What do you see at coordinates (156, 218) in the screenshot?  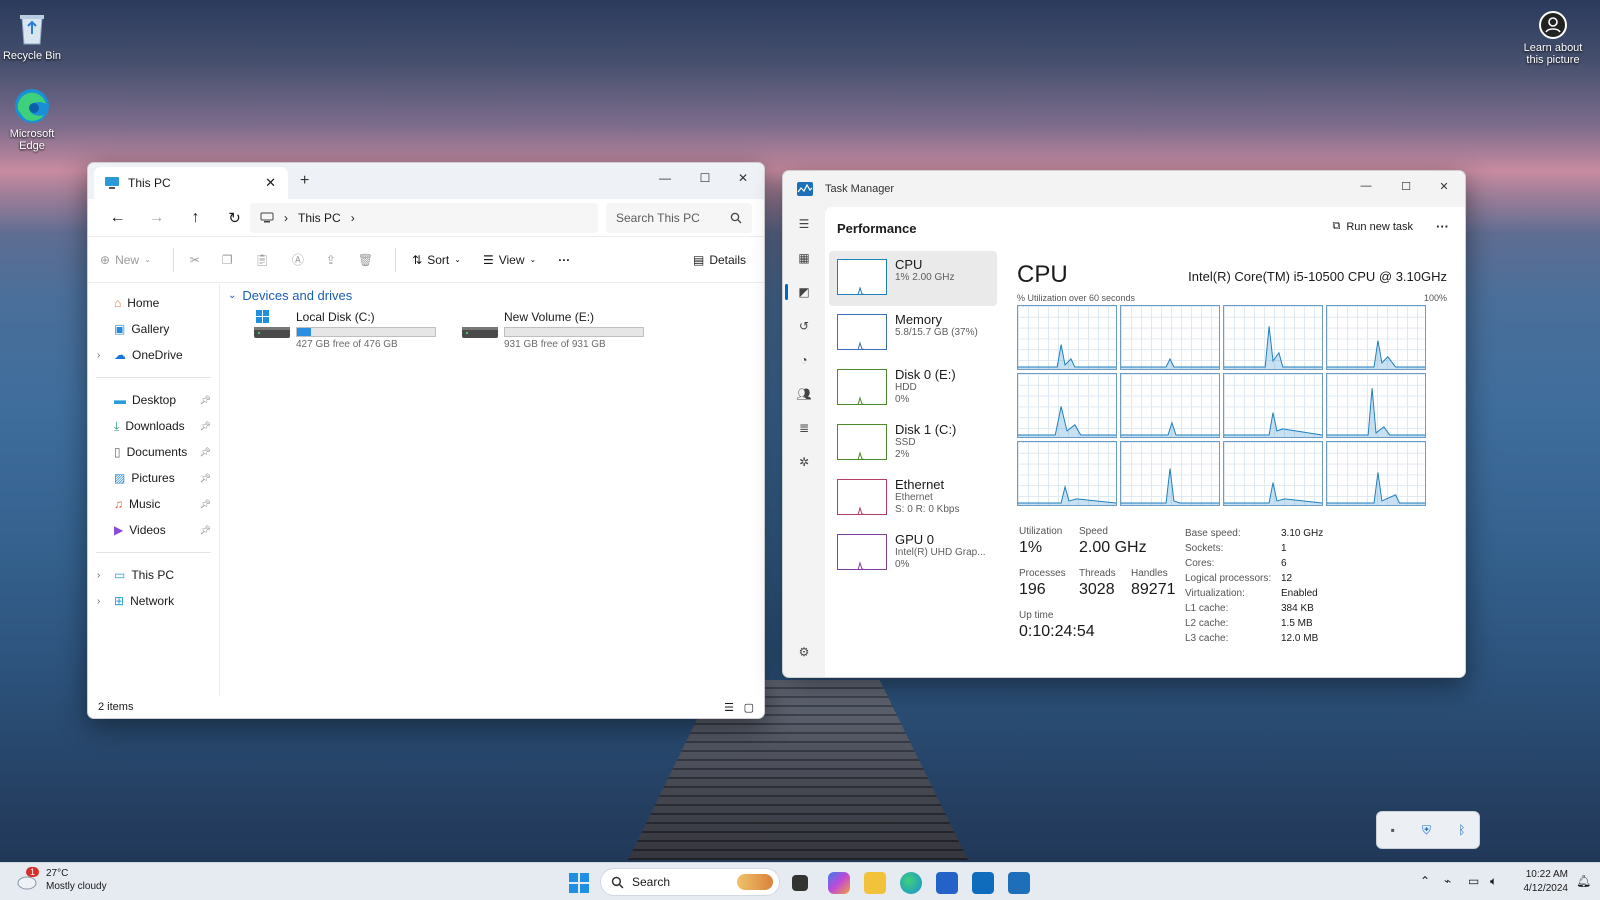 I see `forward-button: →` at bounding box center [156, 218].